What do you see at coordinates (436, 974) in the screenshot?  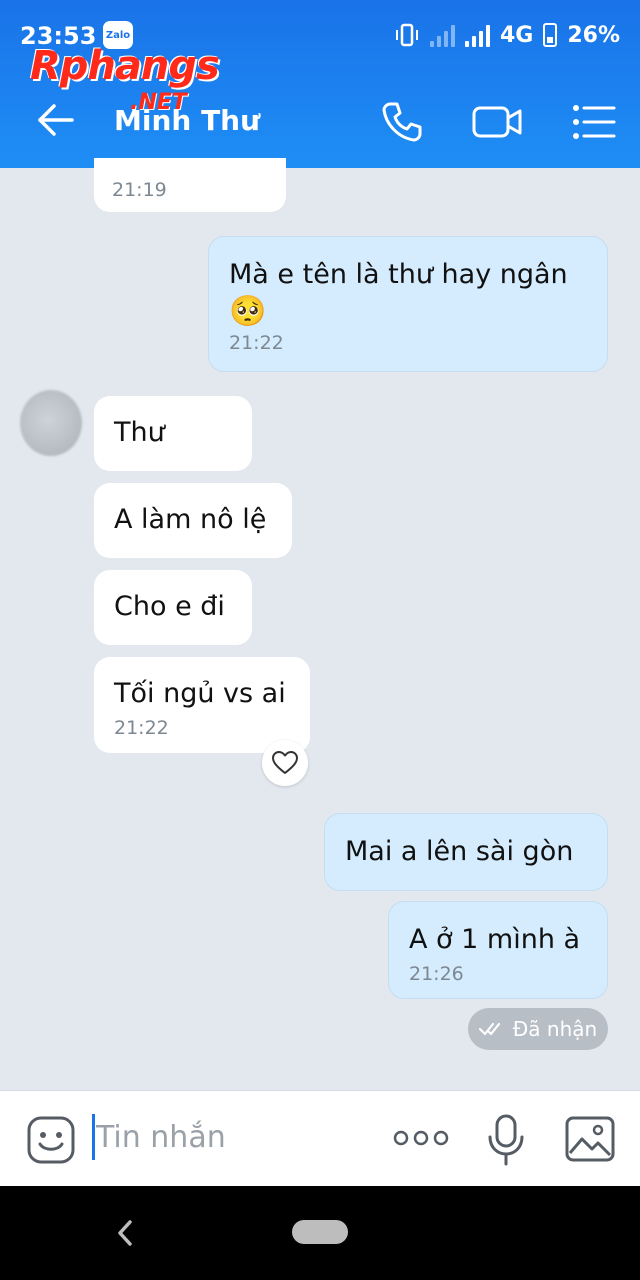 I see `message-time: 21:26` at bounding box center [436, 974].